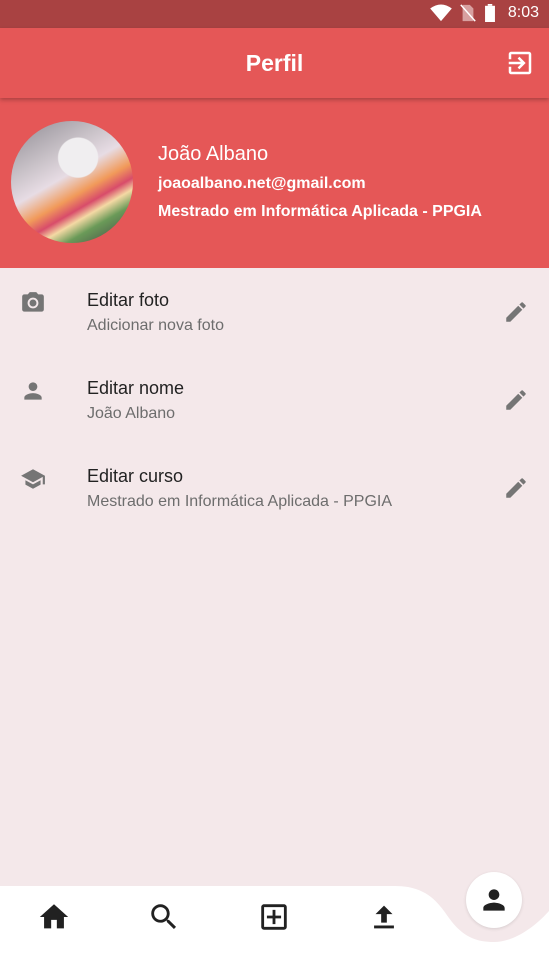  I want to click on avatar, so click(72, 182).